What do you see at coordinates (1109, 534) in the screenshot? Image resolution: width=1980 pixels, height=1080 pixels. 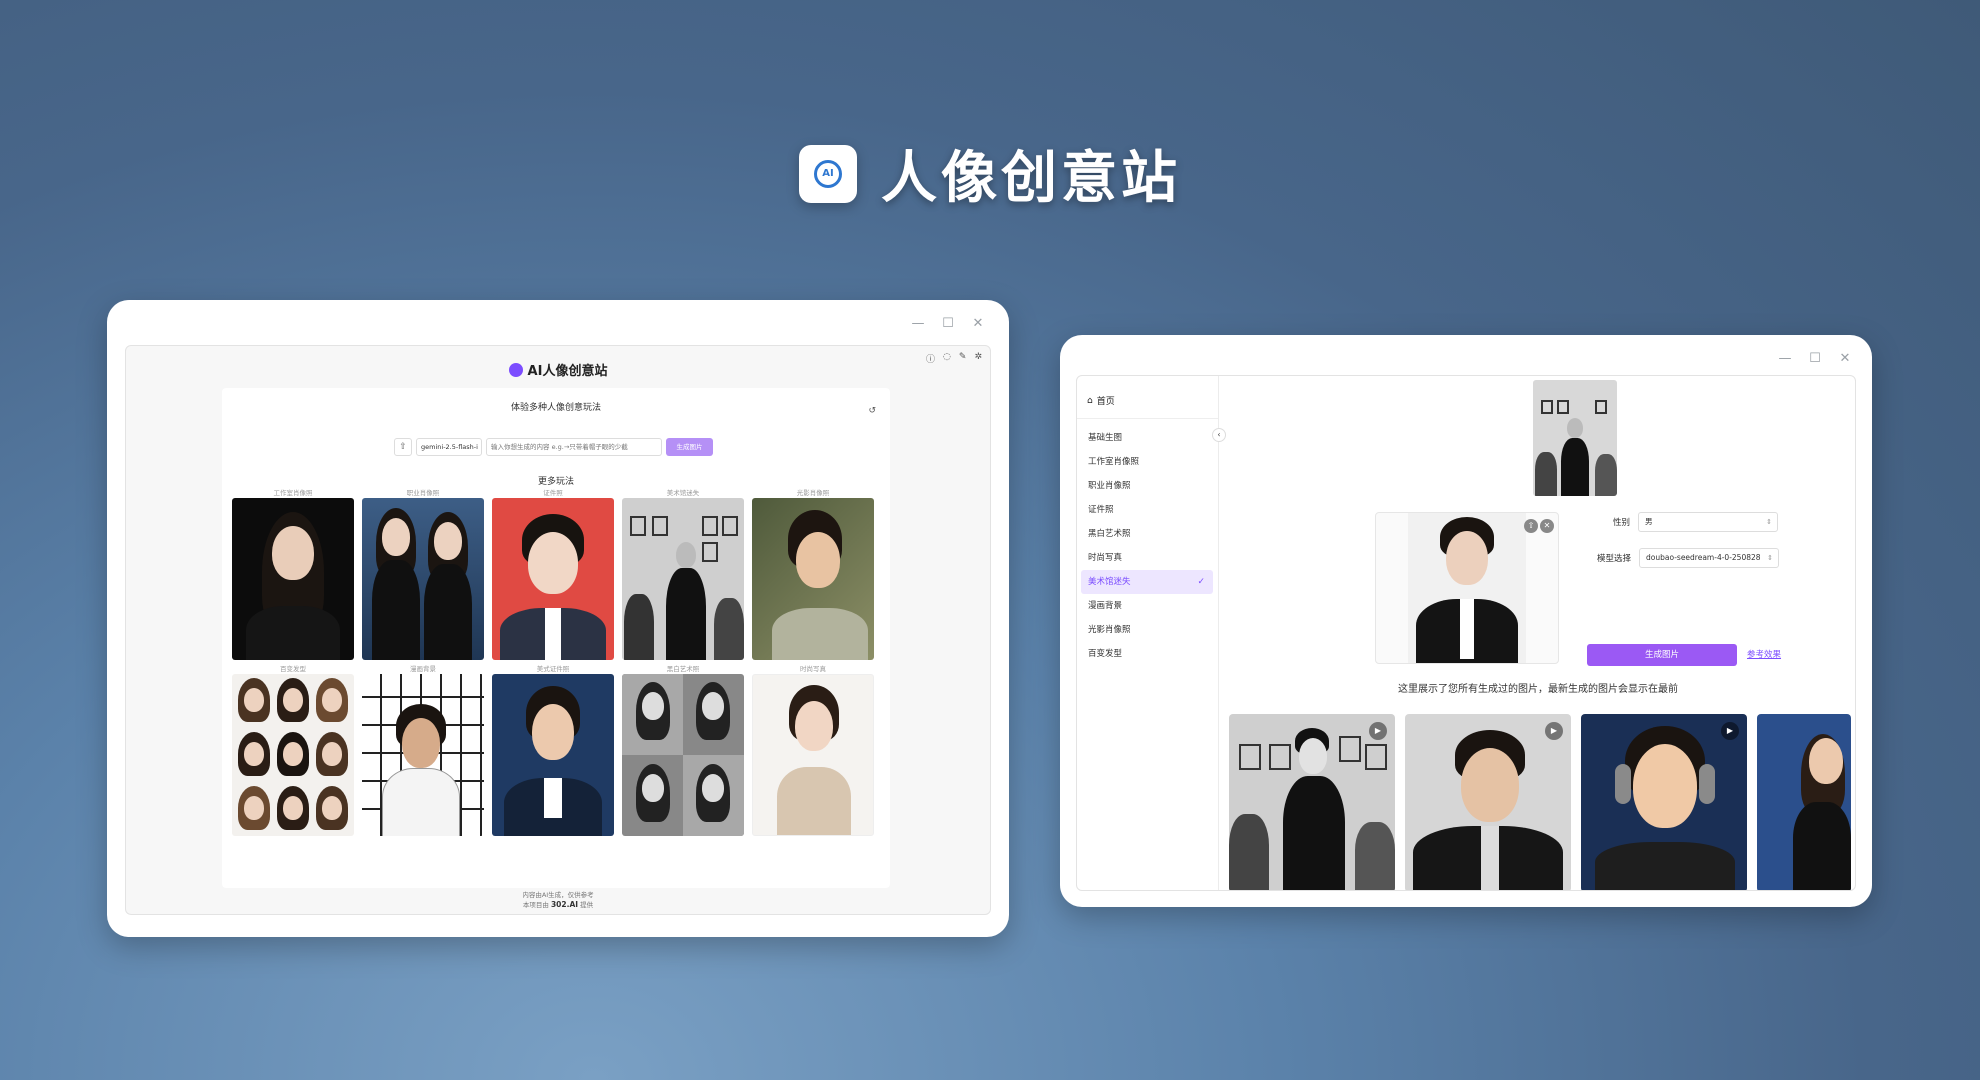 I see `sidebar-item-label: 黑白艺术照` at bounding box center [1109, 534].